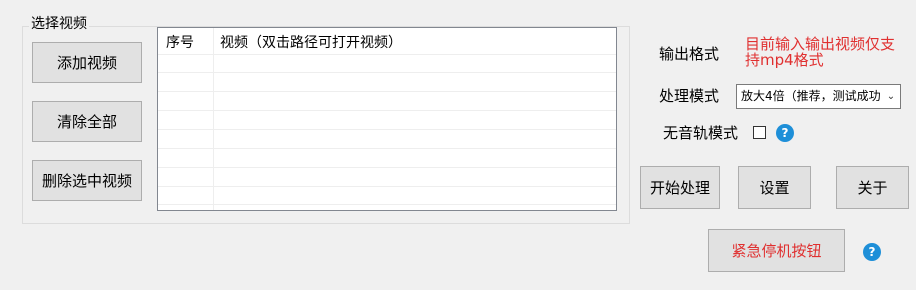 This screenshot has width=916, height=290. What do you see at coordinates (776, 250) in the screenshot?
I see `emergency-stop-button: 紧急停机按钮` at bounding box center [776, 250].